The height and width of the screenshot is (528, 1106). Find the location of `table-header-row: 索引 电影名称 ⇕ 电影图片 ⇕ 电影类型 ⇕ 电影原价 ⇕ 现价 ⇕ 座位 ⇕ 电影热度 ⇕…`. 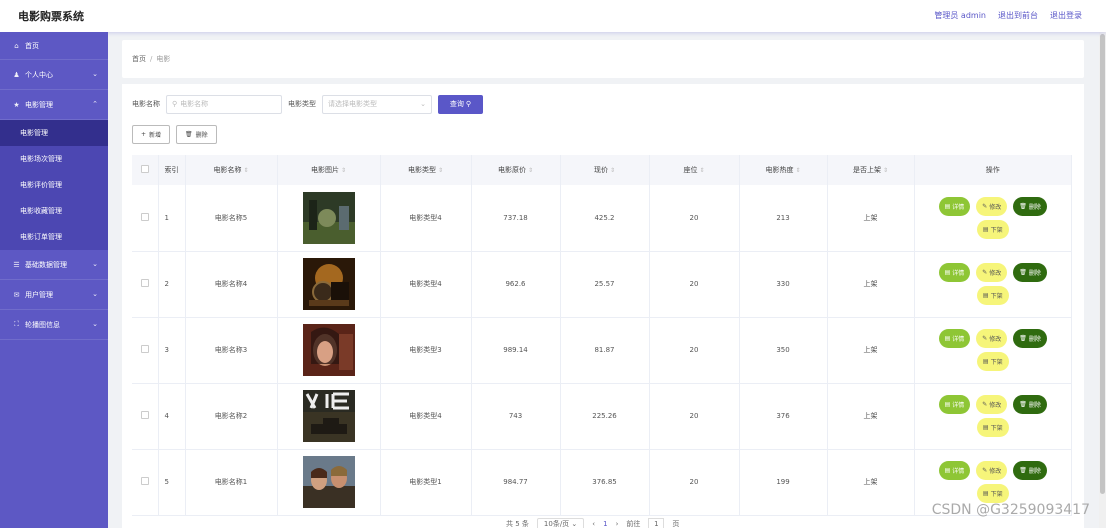

table-header-row: 索引 电影名称 ⇕ 电影图片 ⇕ 电影类型 ⇕ 电影原价 ⇕ 现价 ⇕ 座位 ⇕ 电影热度 ⇕… is located at coordinates (602, 170).